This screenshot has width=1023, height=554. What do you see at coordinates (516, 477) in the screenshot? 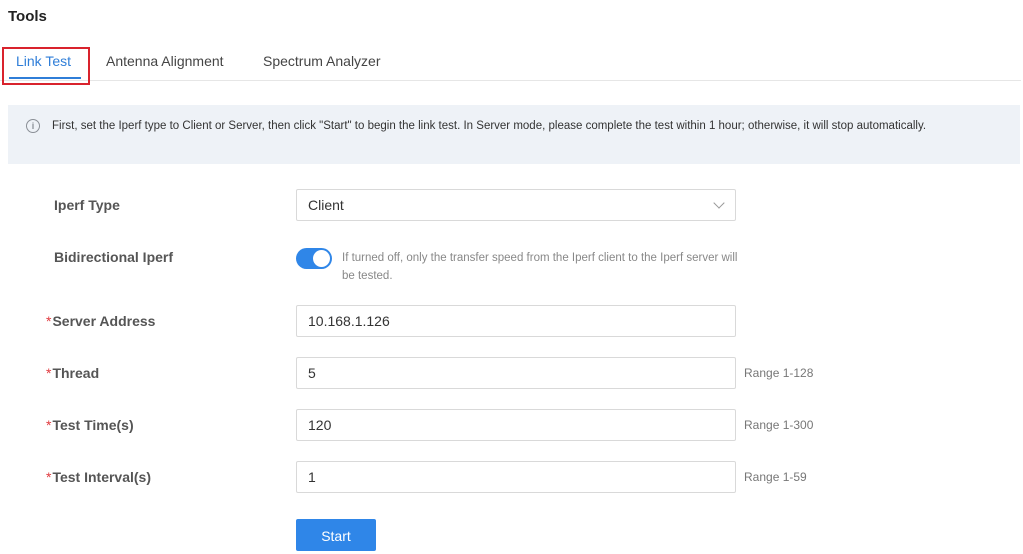
I see `test-interval-input: 1` at bounding box center [516, 477].